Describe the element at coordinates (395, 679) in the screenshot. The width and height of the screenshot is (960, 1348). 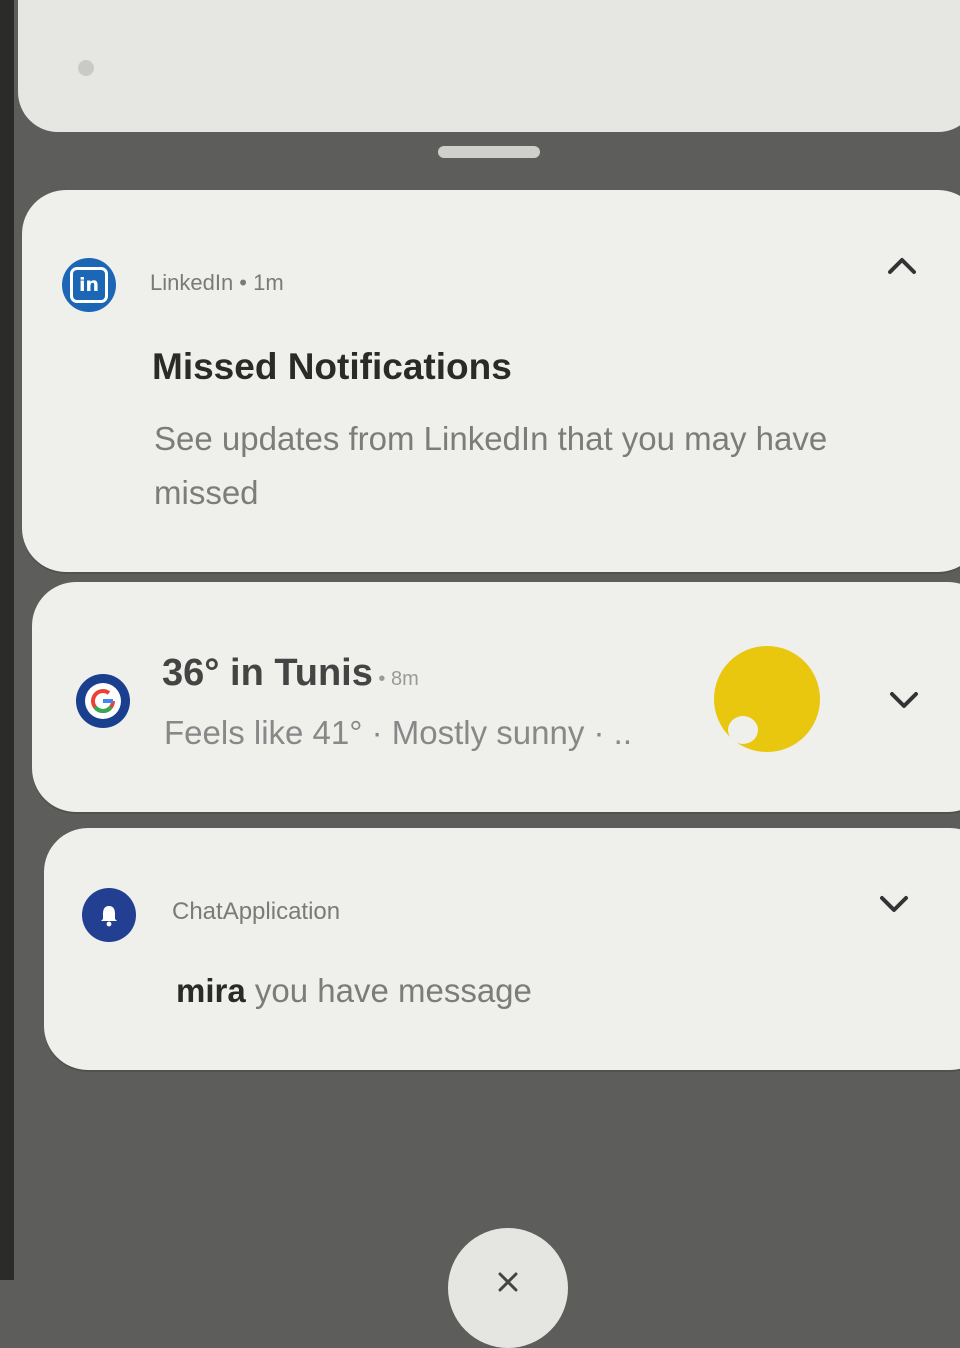
I see `weather-time: • 8m` at that location.